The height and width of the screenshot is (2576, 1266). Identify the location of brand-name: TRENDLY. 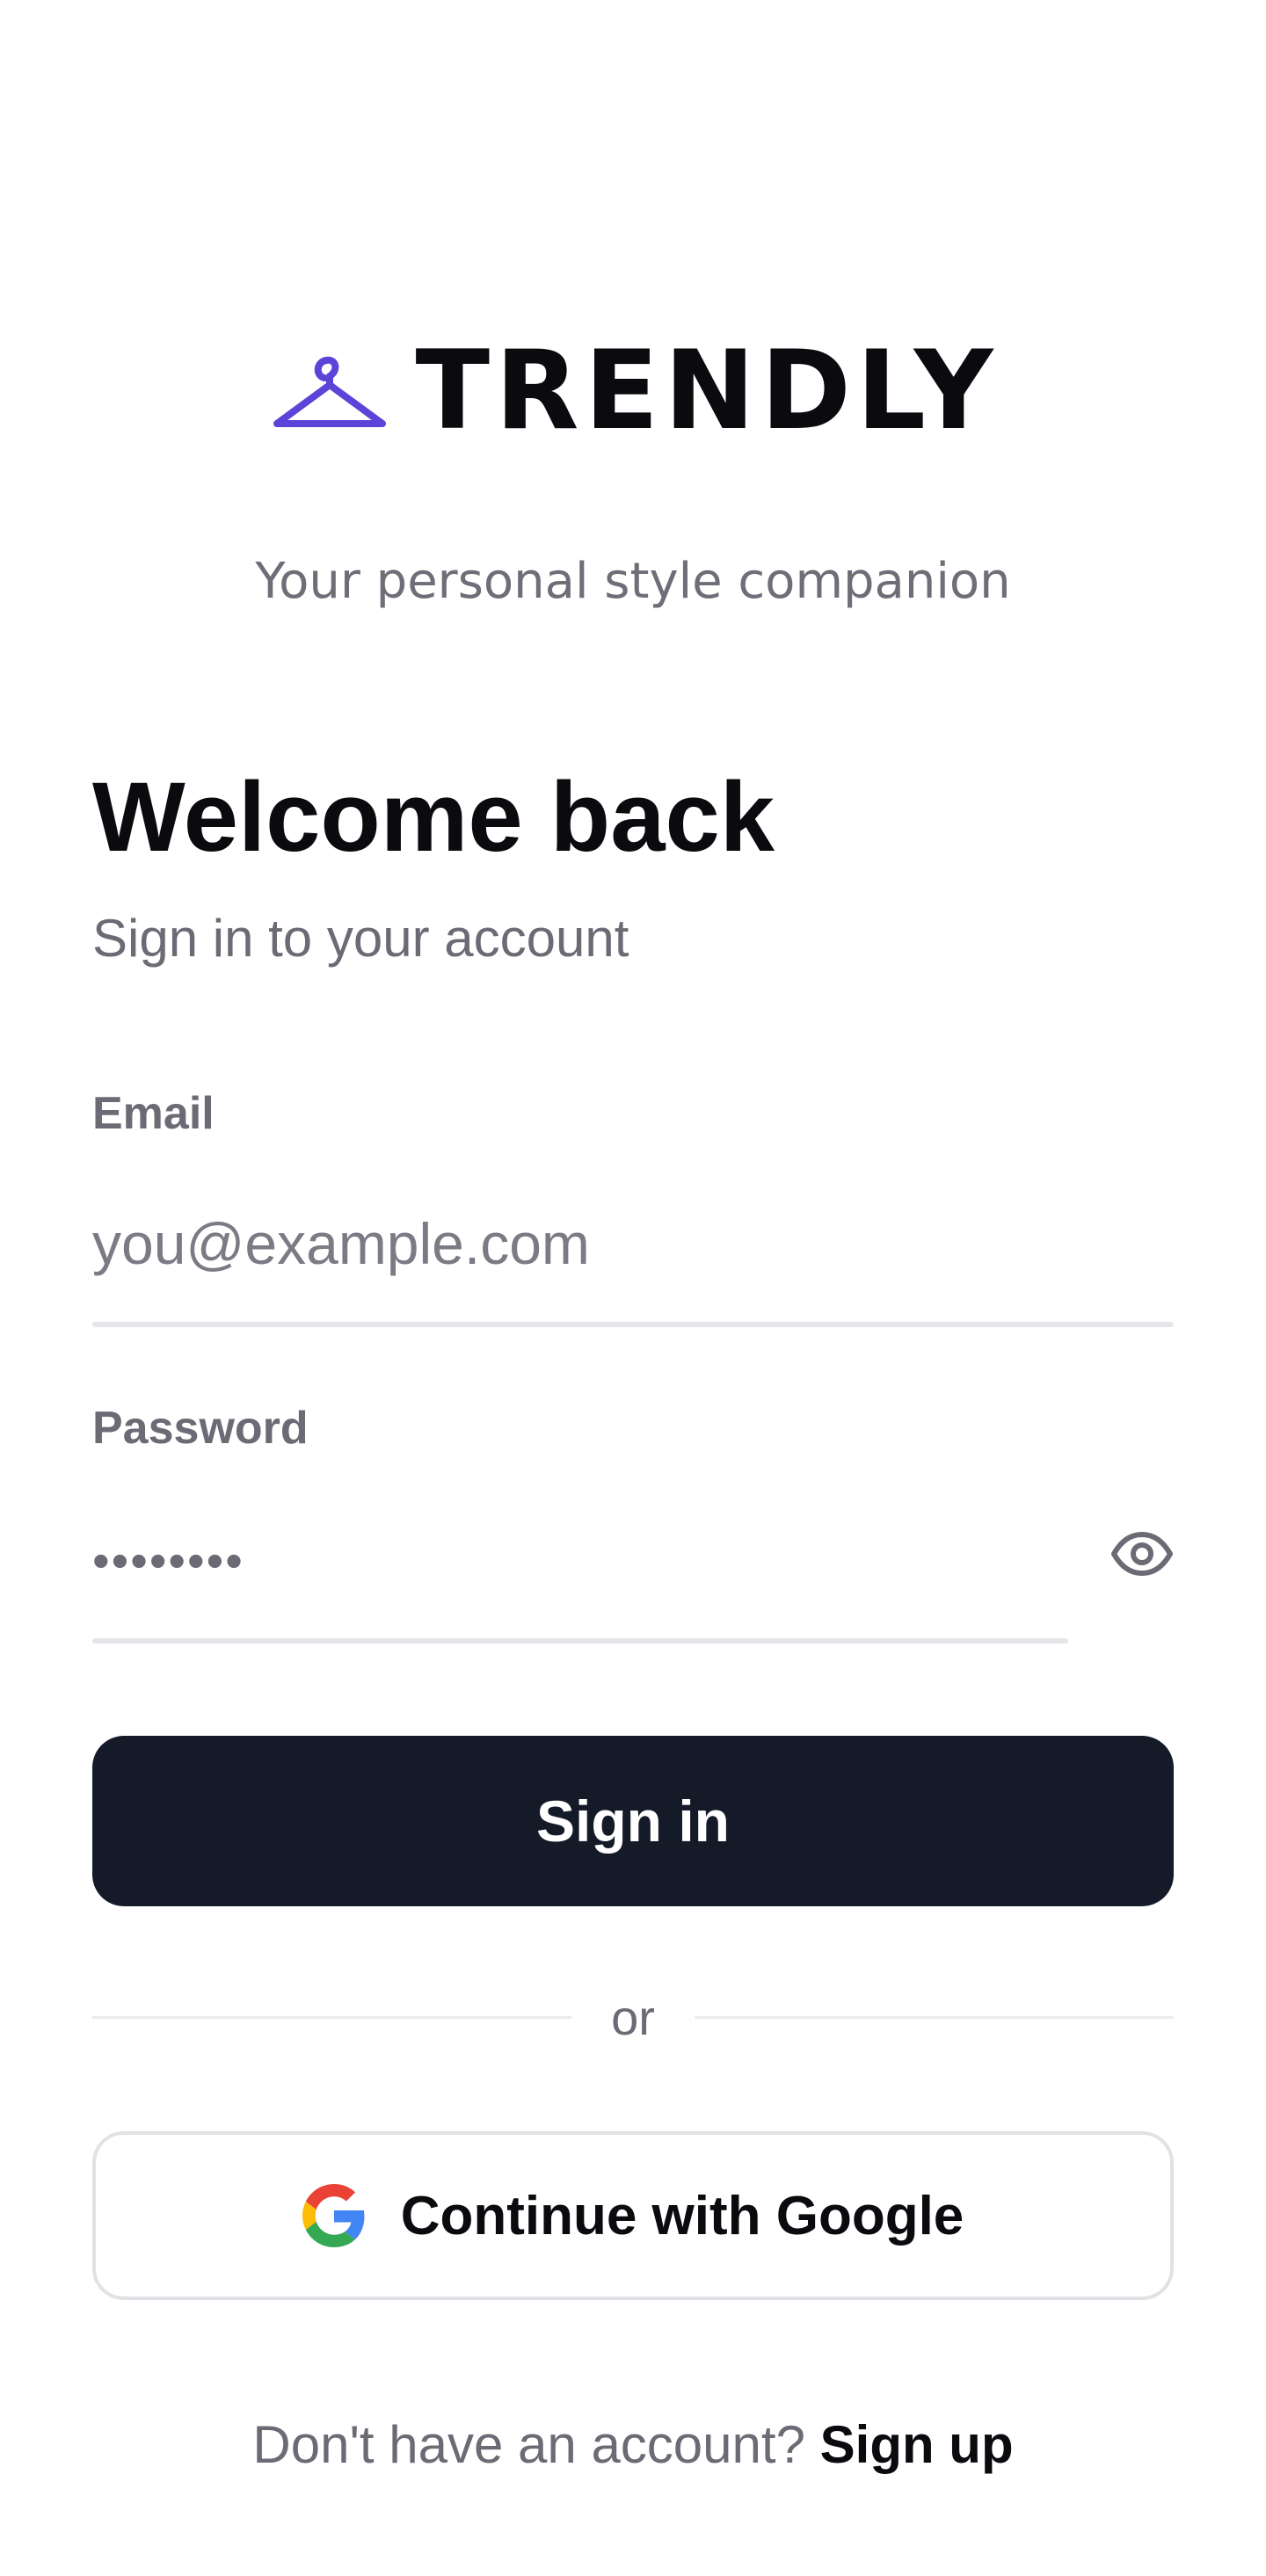
(707, 391).